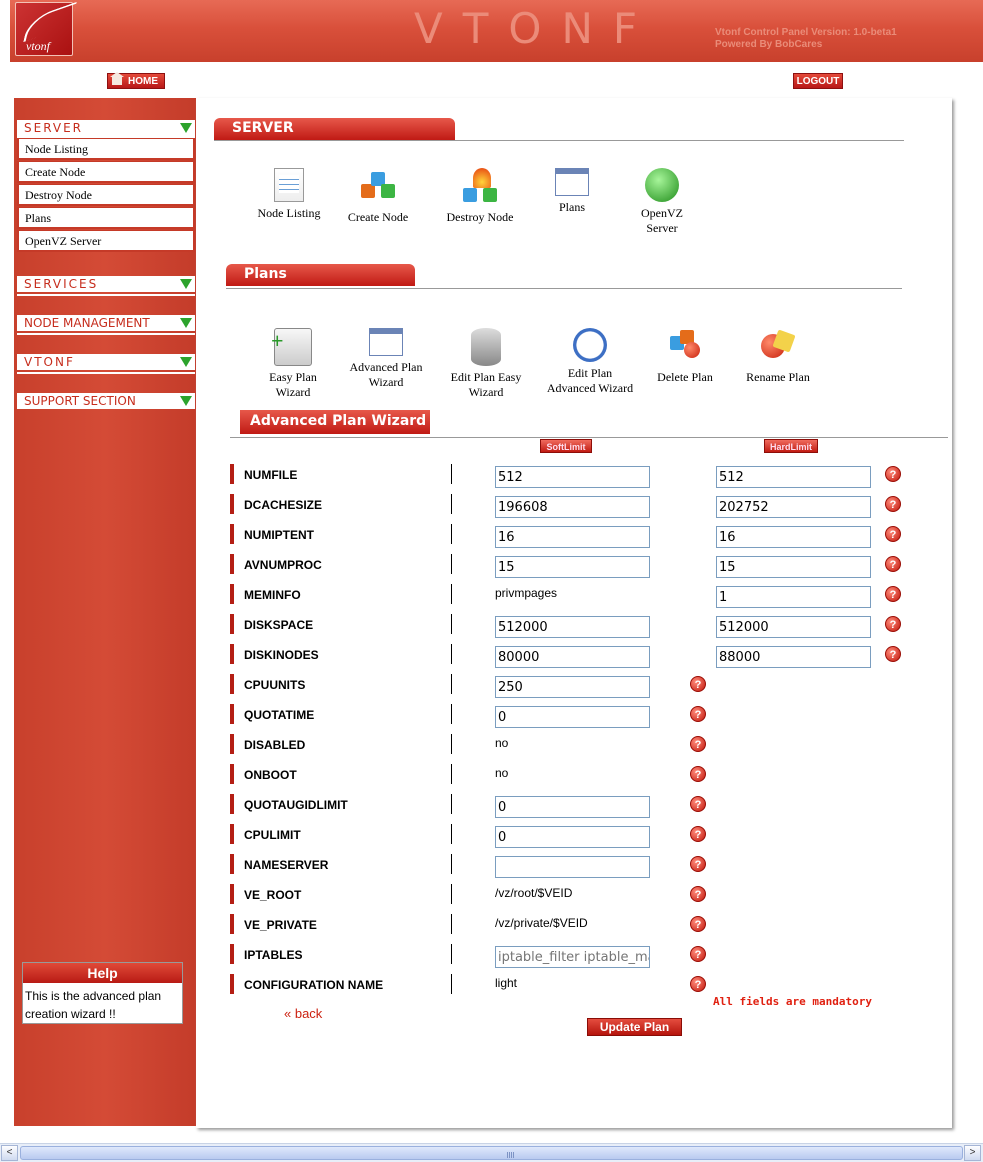 The width and height of the screenshot is (983, 1162). I want to click on destroy-node-tile: Destroy Node, so click(480, 196).